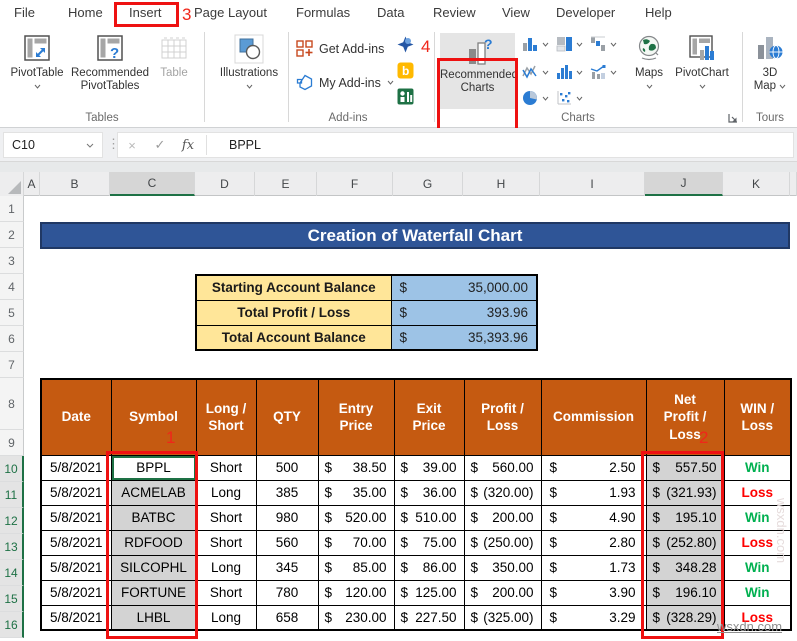 This screenshot has width=797, height=641. Describe the element at coordinates (464, 287) in the screenshot. I see `summary-value: $35,000.00` at that location.